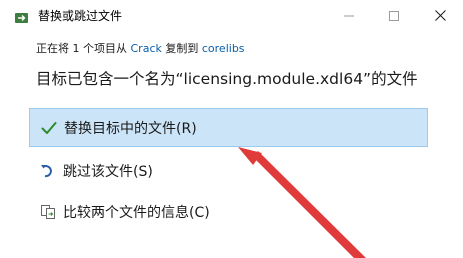 This screenshot has width=463, height=258. Describe the element at coordinates (108, 171) in the screenshot. I see `skip-option-label: 跳过该文件(S)` at that location.